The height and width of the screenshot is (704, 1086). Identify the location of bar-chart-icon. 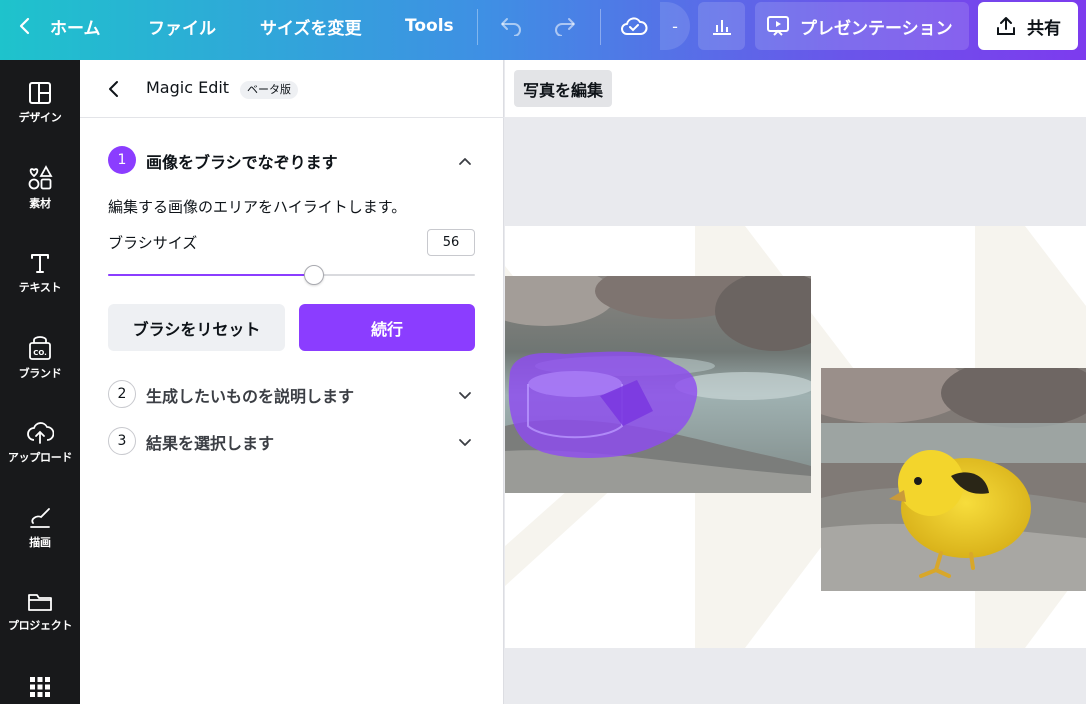
(721, 27).